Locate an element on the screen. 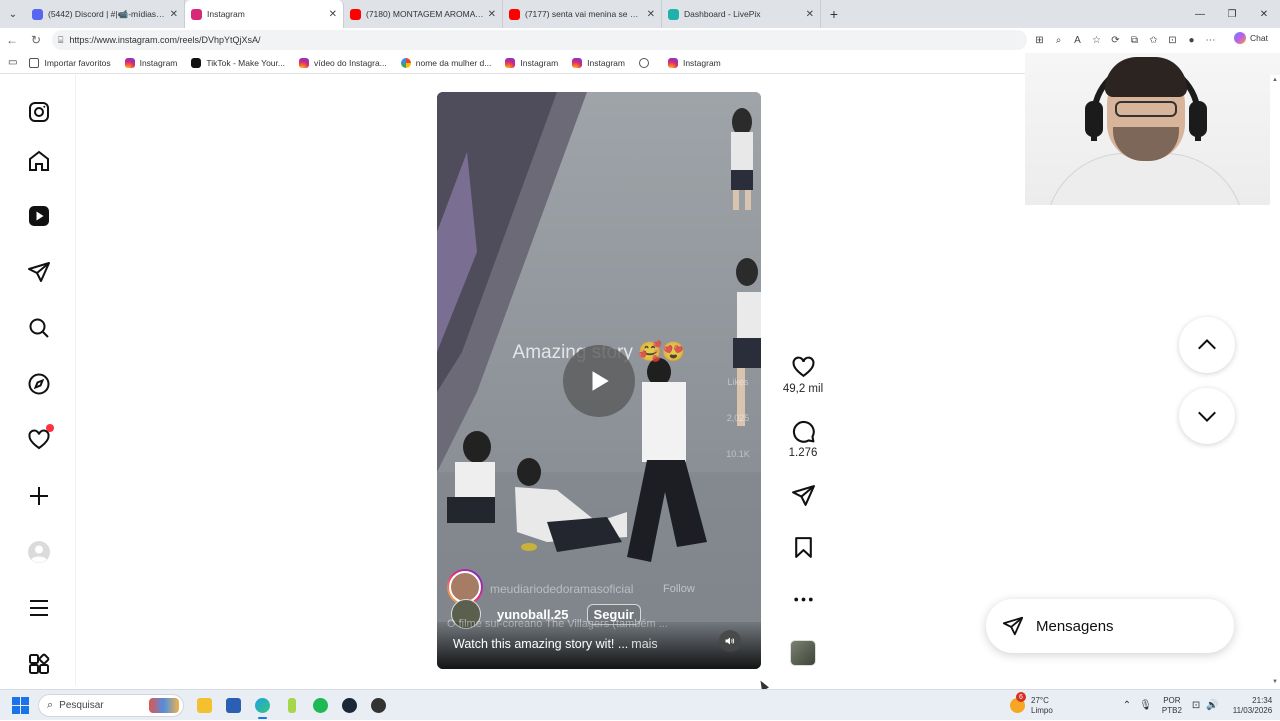  close-window-button: ✕ is located at coordinates (1264, 14).